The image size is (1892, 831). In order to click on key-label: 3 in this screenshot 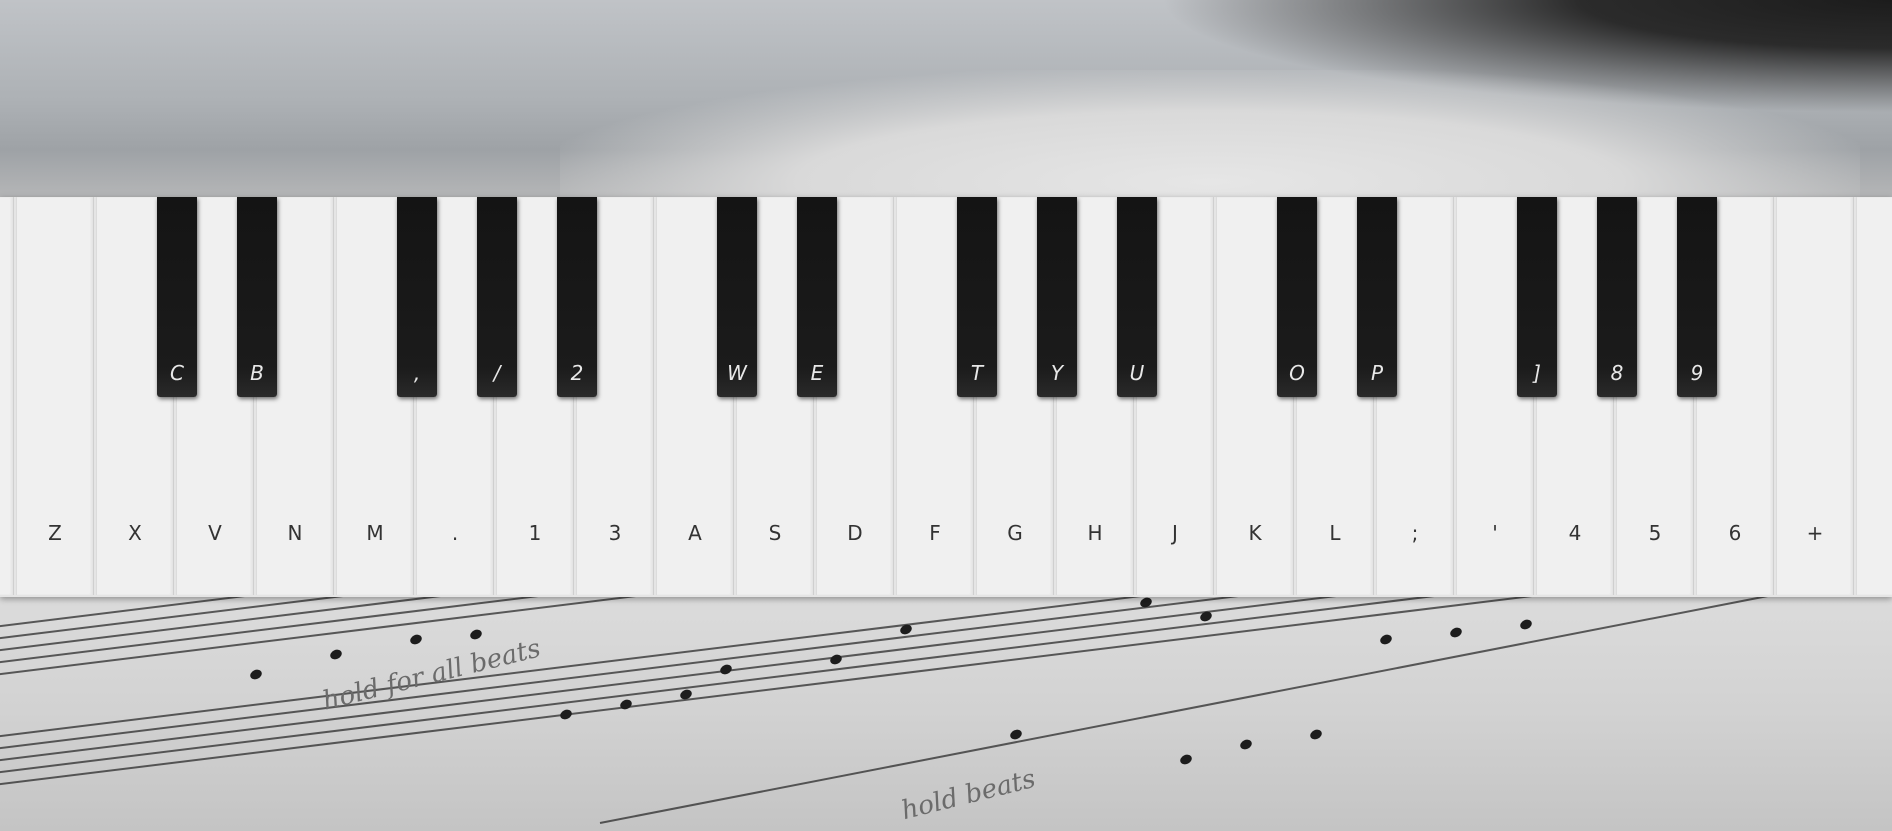, I will do `click(615, 533)`.